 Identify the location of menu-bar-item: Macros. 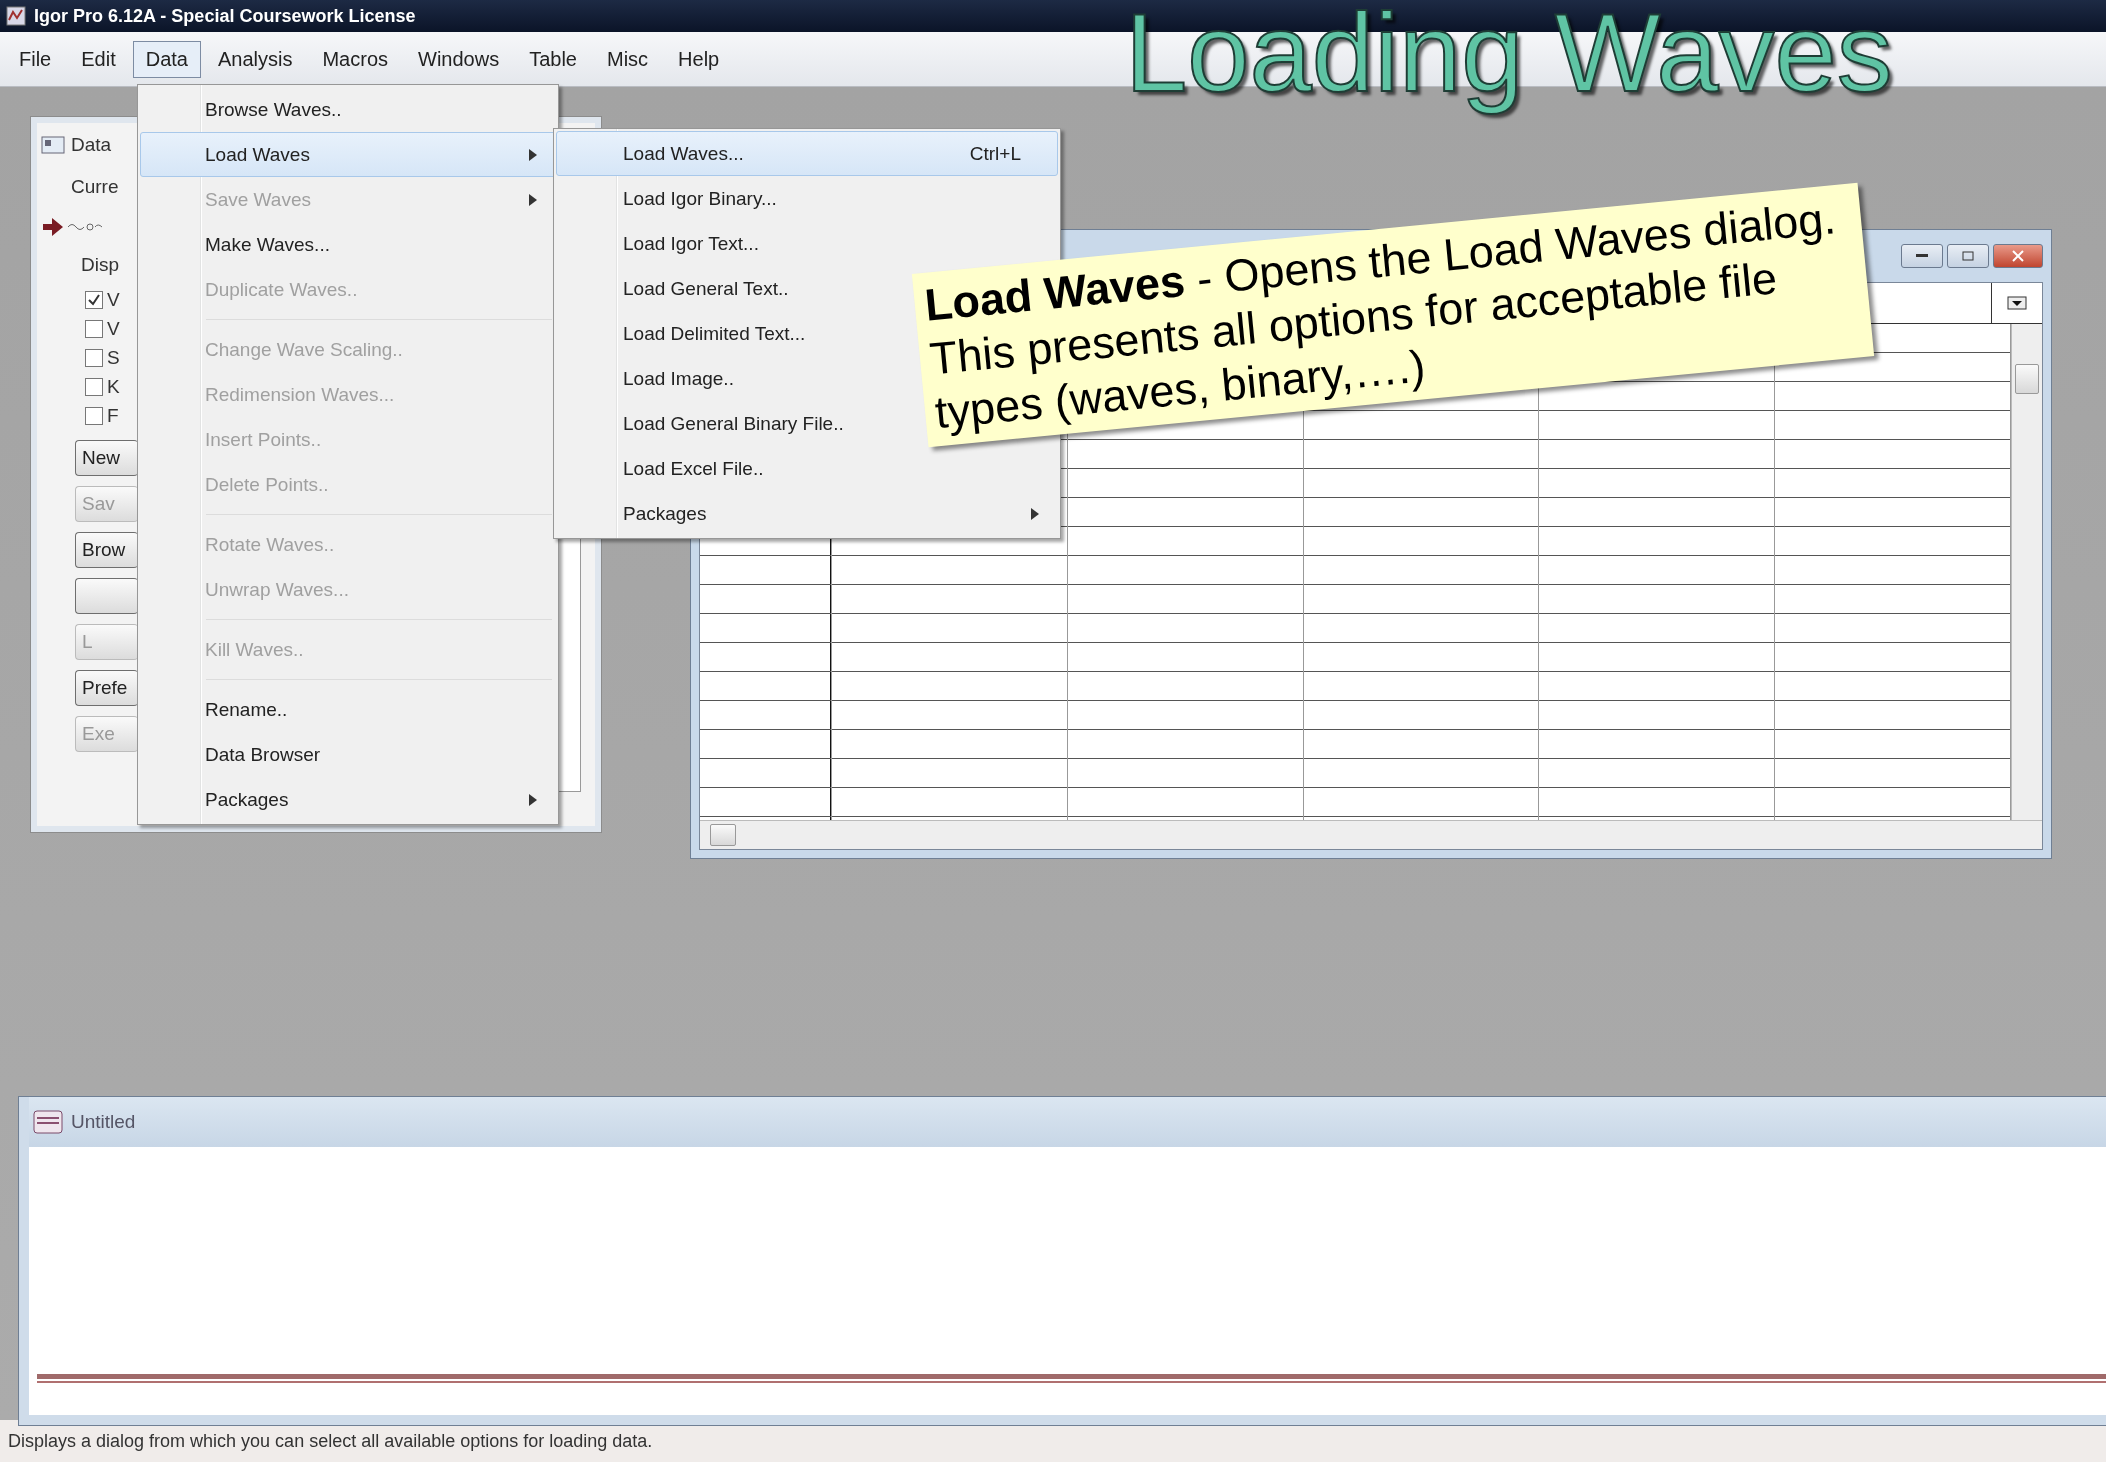
(355, 59).